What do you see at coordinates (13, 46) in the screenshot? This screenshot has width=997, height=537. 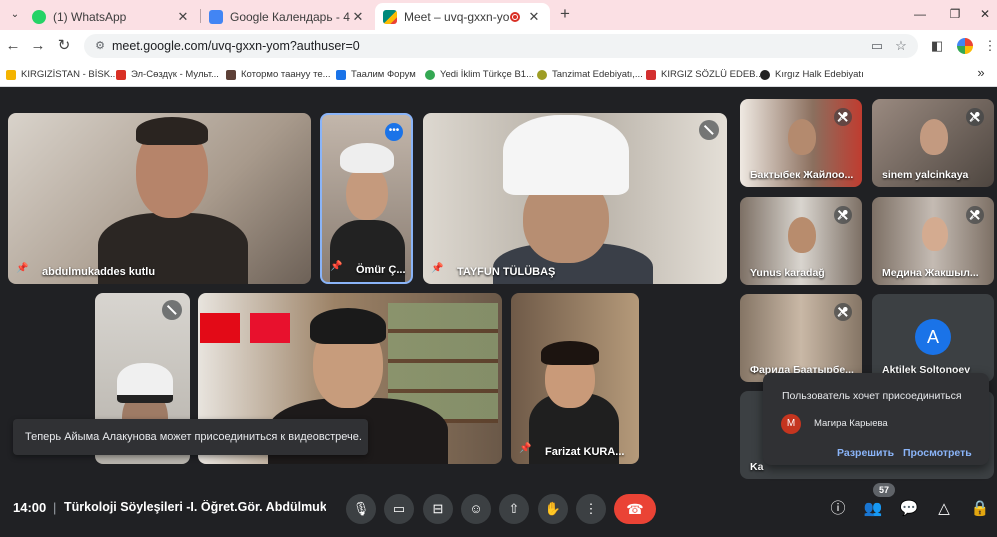 I see `back-arrow-icon: ←` at bounding box center [13, 46].